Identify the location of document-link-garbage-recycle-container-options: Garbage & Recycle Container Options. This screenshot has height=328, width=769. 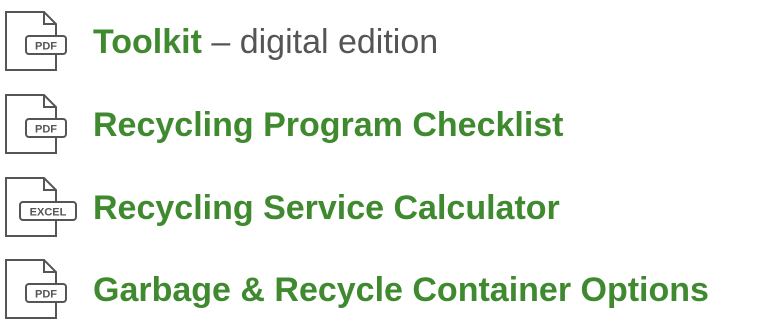
(401, 290).